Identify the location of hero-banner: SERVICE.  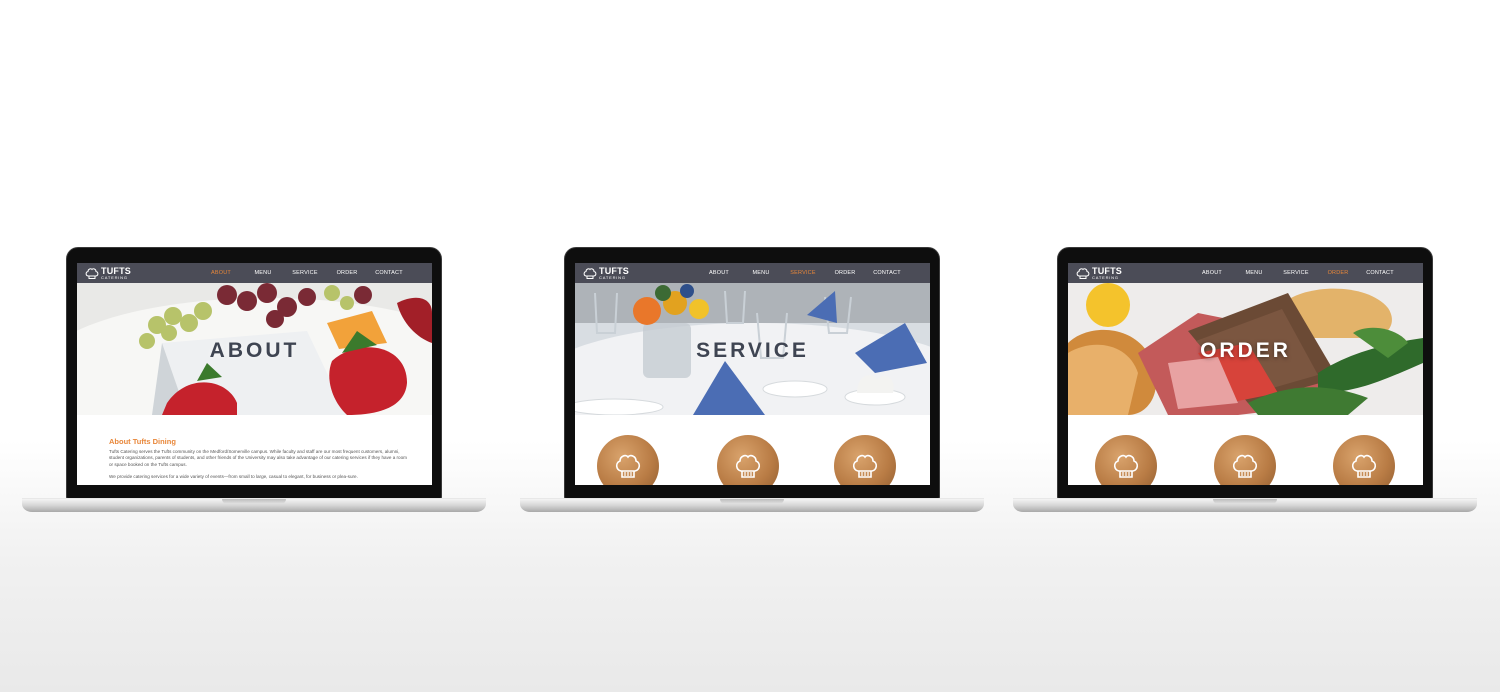
(752, 349).